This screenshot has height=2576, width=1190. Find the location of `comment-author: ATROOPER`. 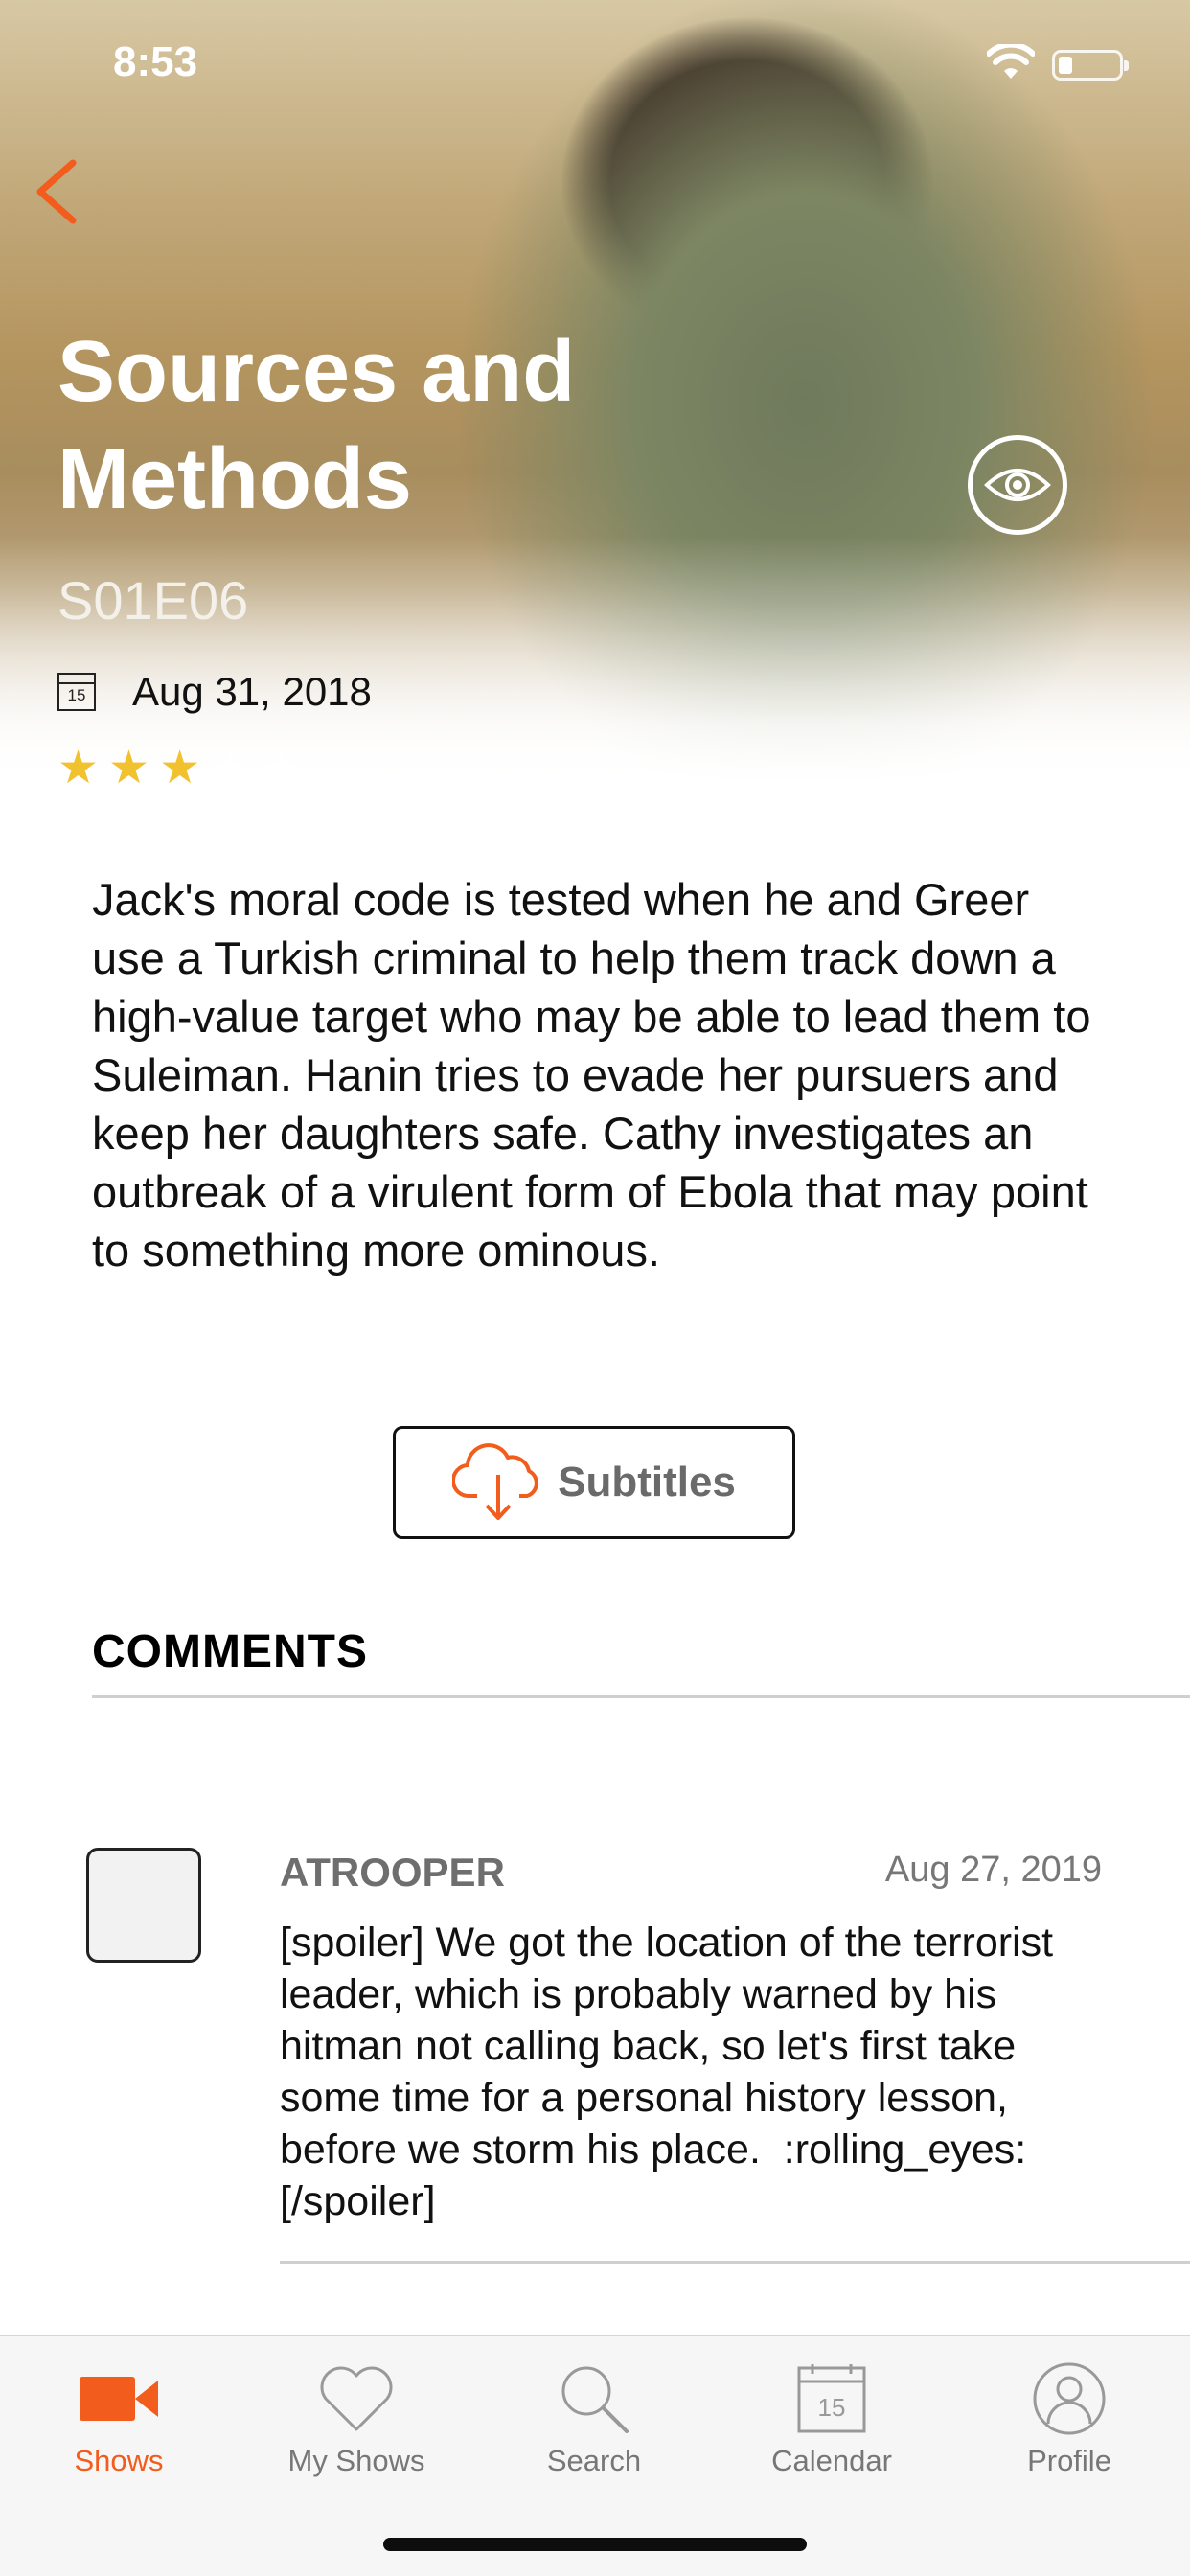

comment-author: ATROOPER is located at coordinates (393, 1873).